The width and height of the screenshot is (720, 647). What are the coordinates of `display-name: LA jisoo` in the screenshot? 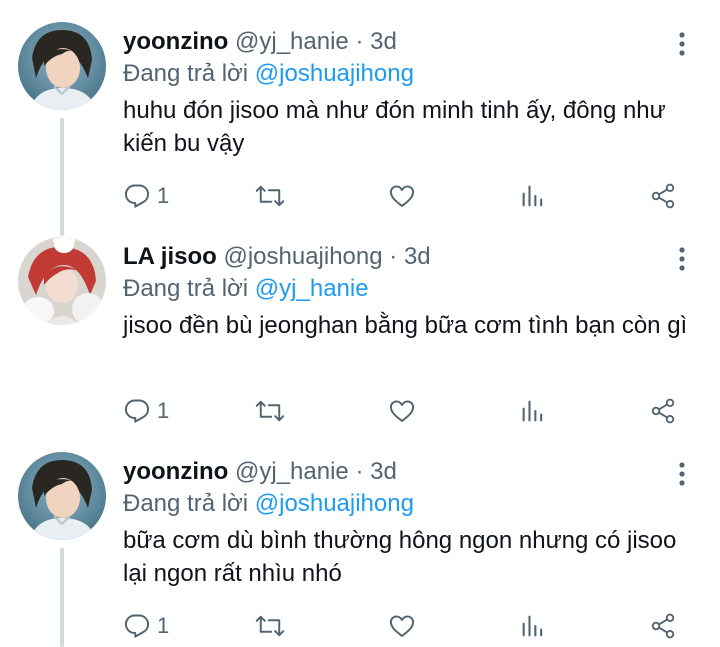 It's located at (170, 256).